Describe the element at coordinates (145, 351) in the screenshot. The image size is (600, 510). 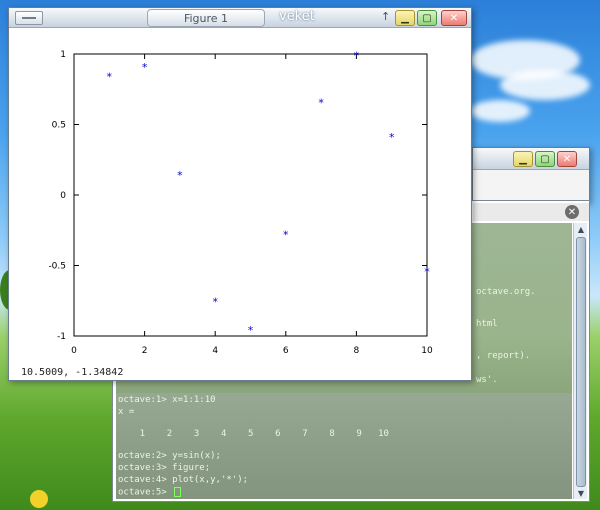
I see `x-tick-label: 2` at that location.